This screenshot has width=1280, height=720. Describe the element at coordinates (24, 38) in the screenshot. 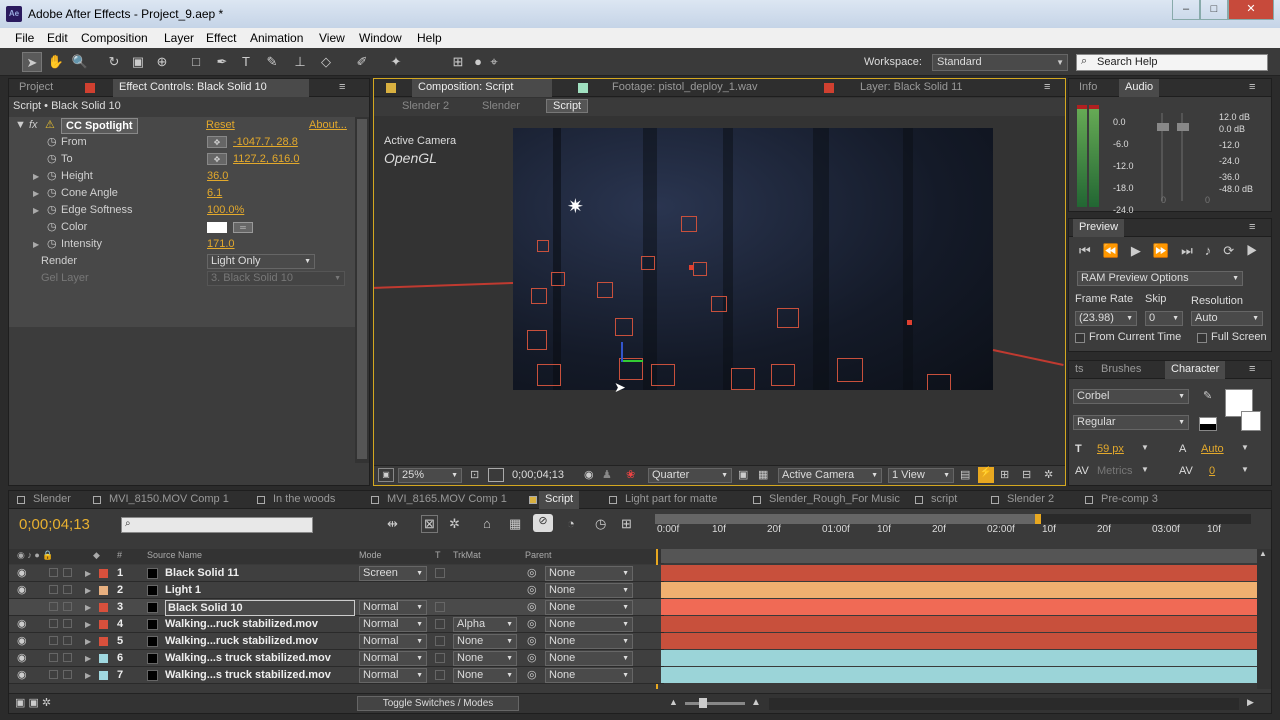

I see `menu-file: File` at that location.